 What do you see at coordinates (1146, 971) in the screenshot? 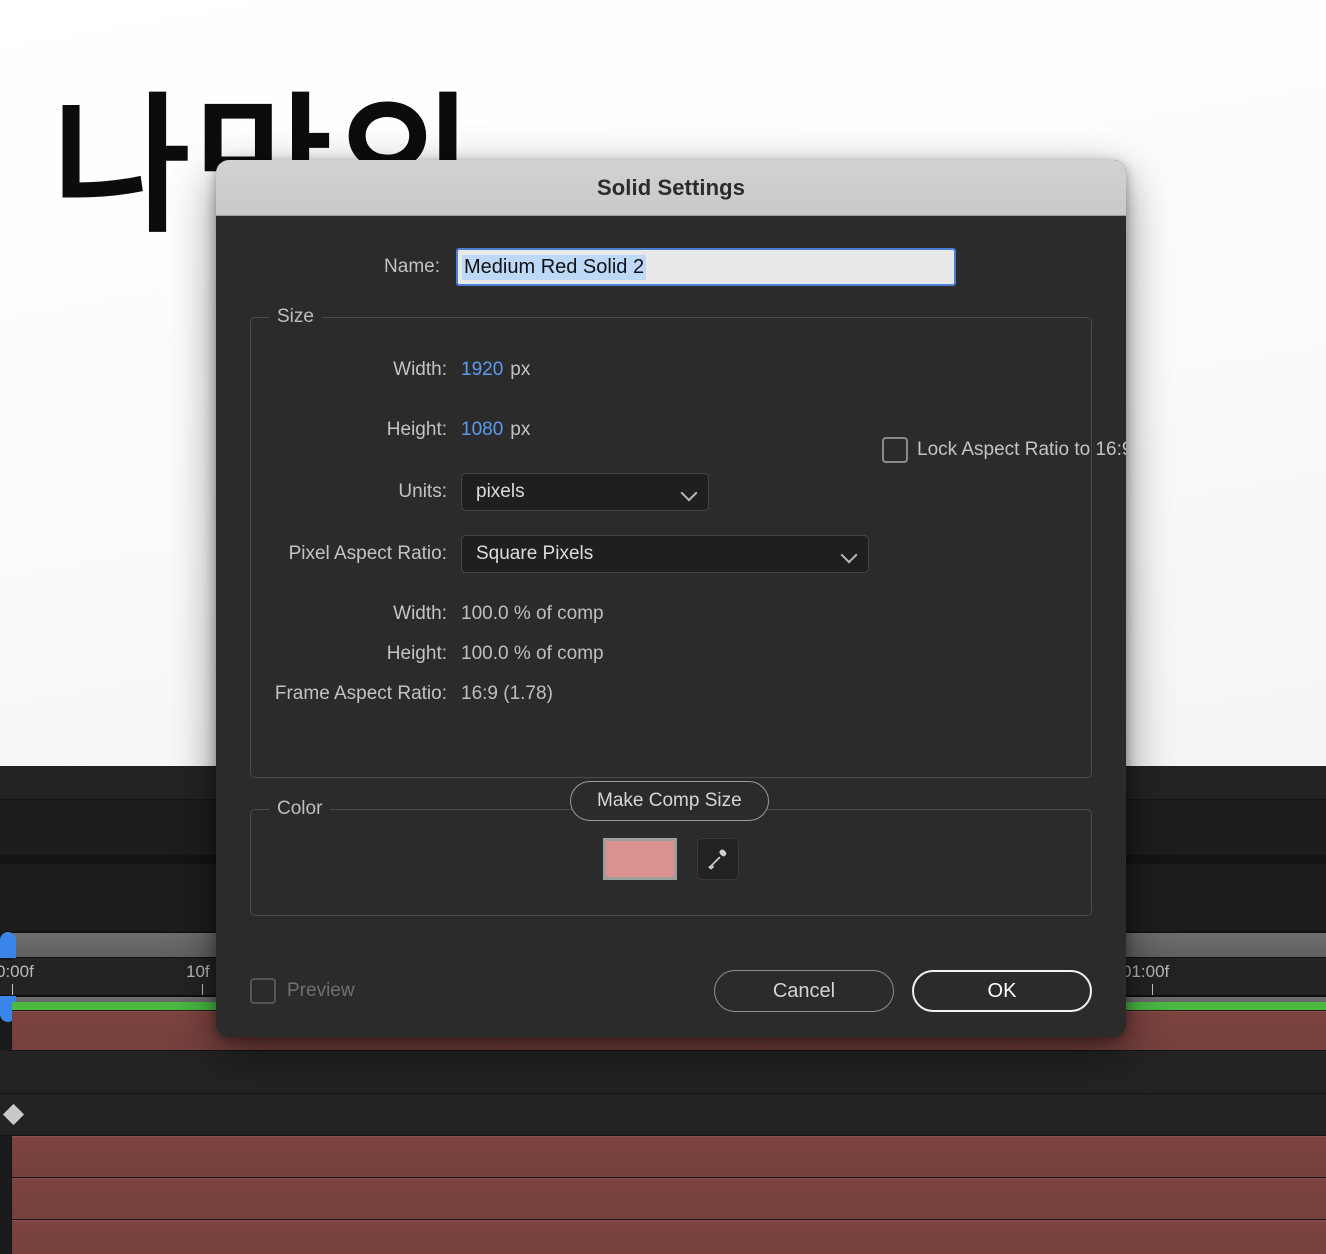
I see `timecode-right: 01:00f` at bounding box center [1146, 971].